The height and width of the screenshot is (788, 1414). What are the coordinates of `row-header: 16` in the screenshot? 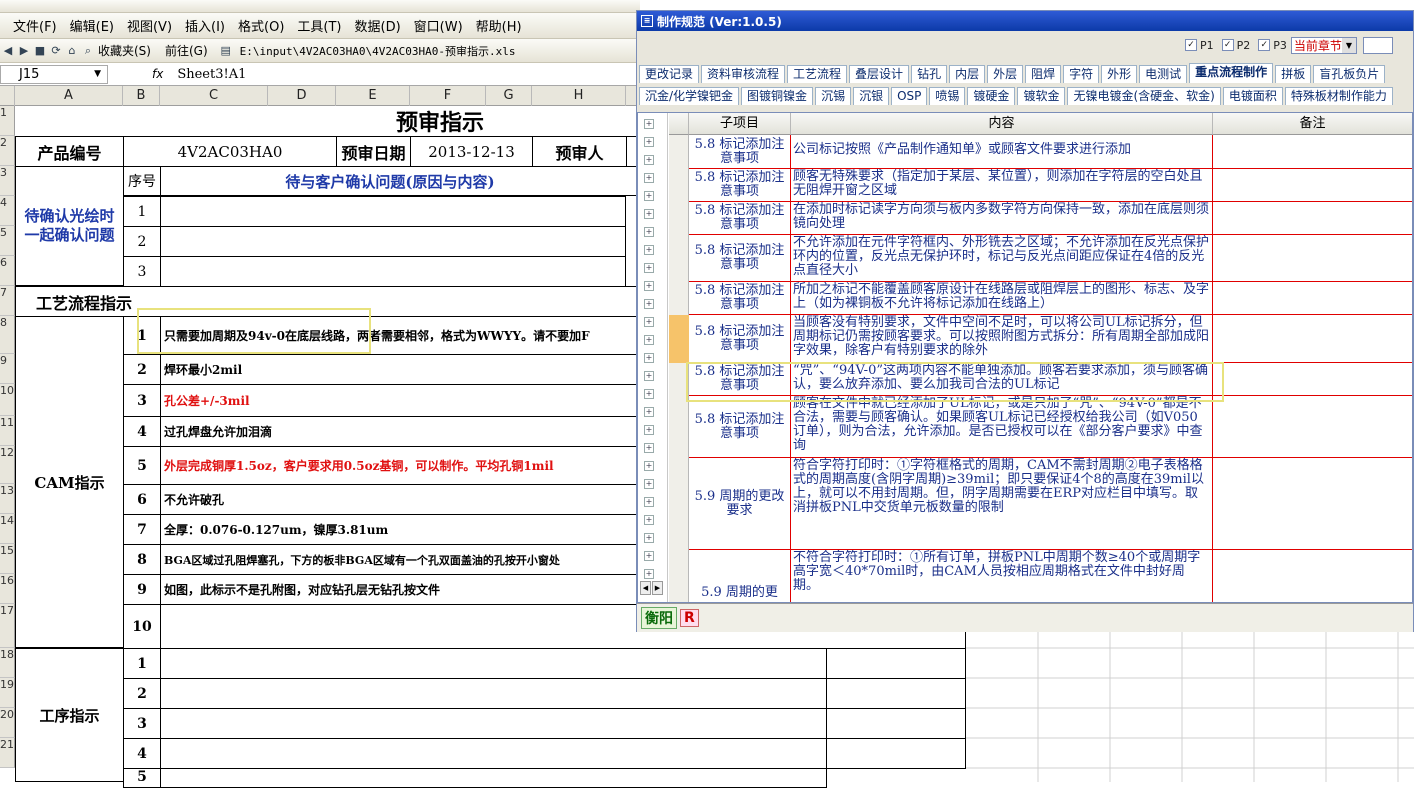 It's located at (7, 589).